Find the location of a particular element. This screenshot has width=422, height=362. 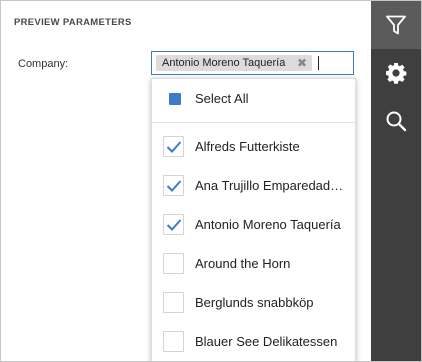

list-item: Alfreds Futterkiste is located at coordinates (253, 147).